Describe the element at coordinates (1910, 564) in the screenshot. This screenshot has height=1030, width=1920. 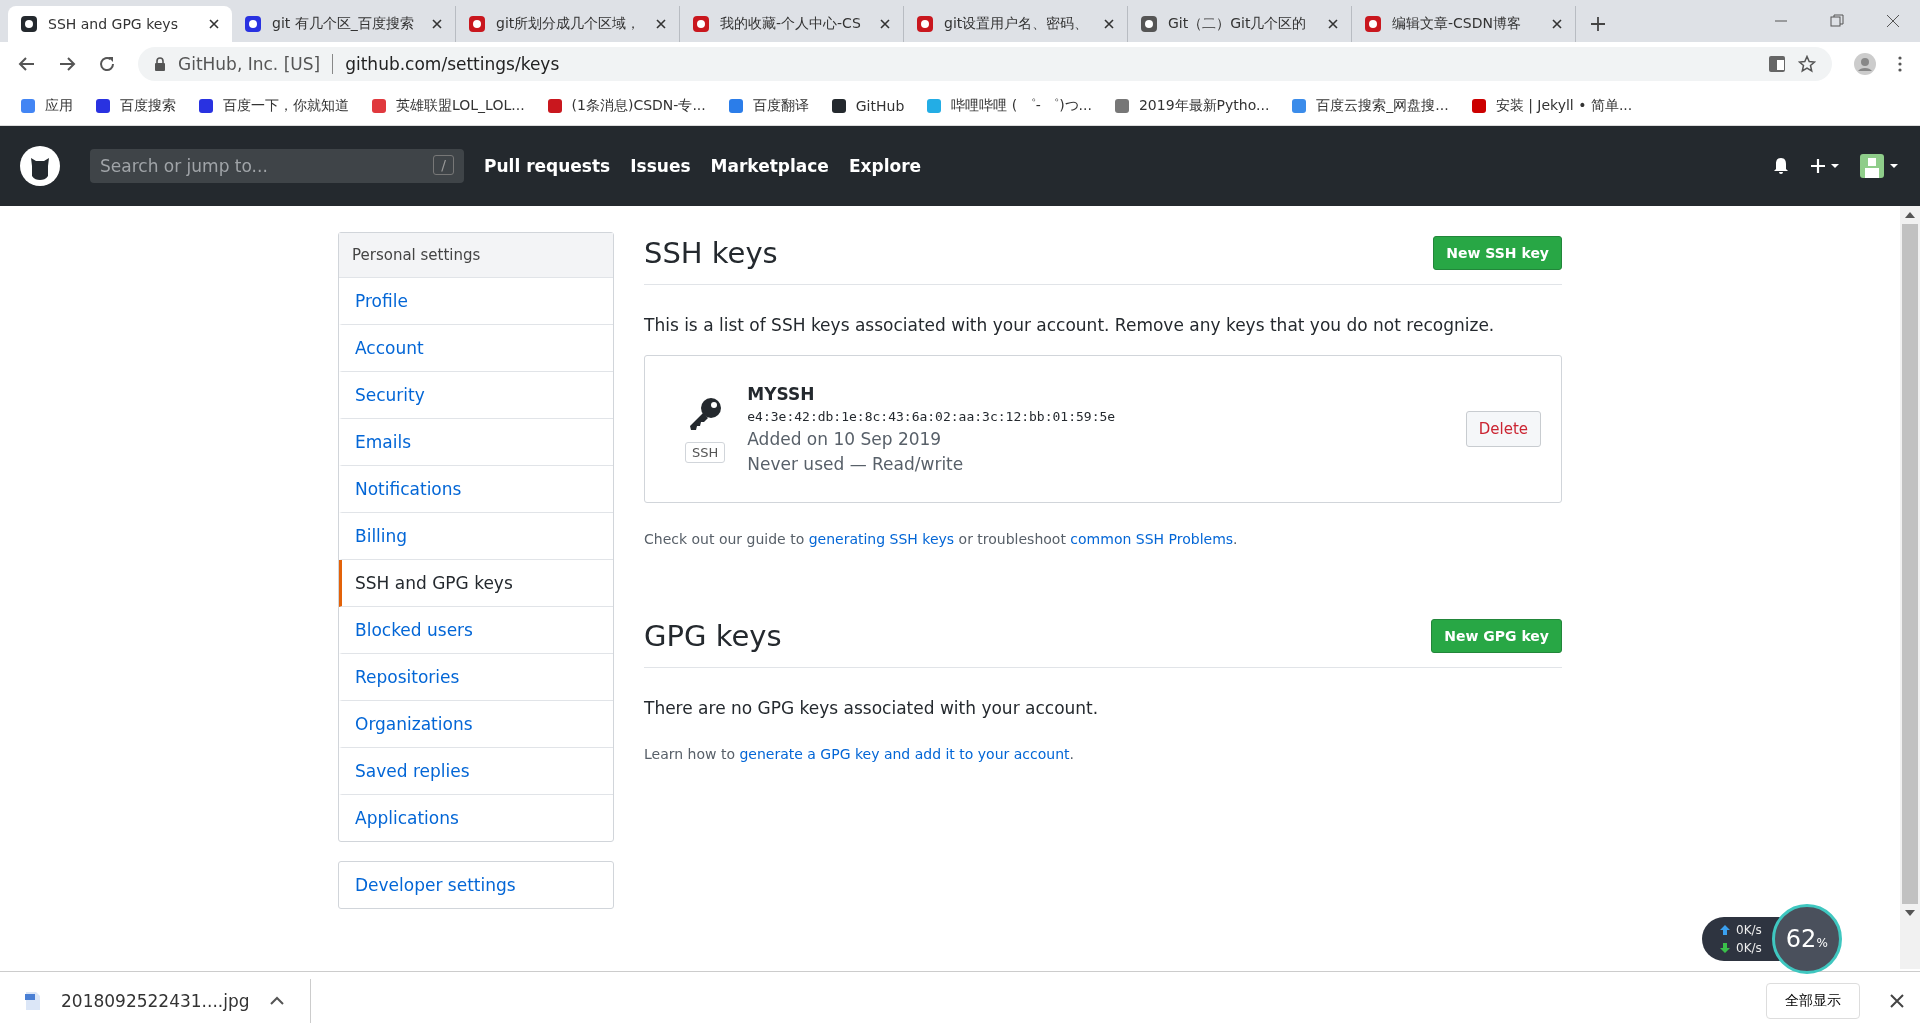
I see `scrollbar-thumb` at that location.